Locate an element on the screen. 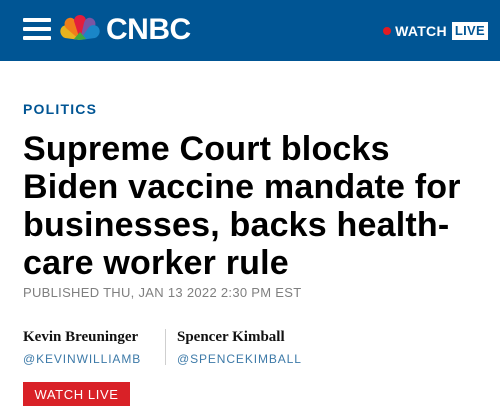  author-twitter-handle: @SPENCEKIMBALL is located at coordinates (239, 359).